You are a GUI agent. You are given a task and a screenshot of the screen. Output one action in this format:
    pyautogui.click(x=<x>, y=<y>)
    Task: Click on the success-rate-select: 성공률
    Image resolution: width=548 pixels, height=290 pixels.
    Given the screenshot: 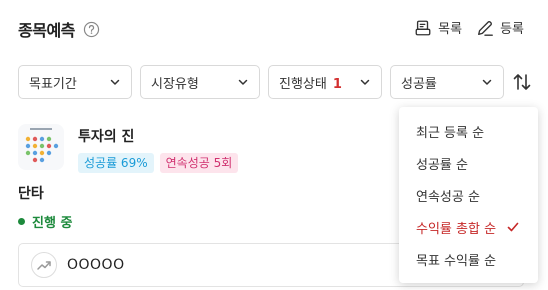 What is the action you would take?
    pyautogui.click(x=447, y=82)
    